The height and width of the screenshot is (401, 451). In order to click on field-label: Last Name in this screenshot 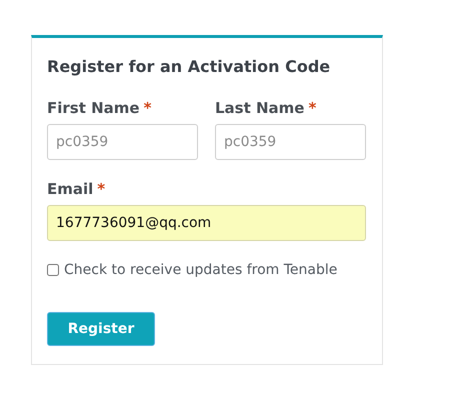, I will do `click(259, 108)`.